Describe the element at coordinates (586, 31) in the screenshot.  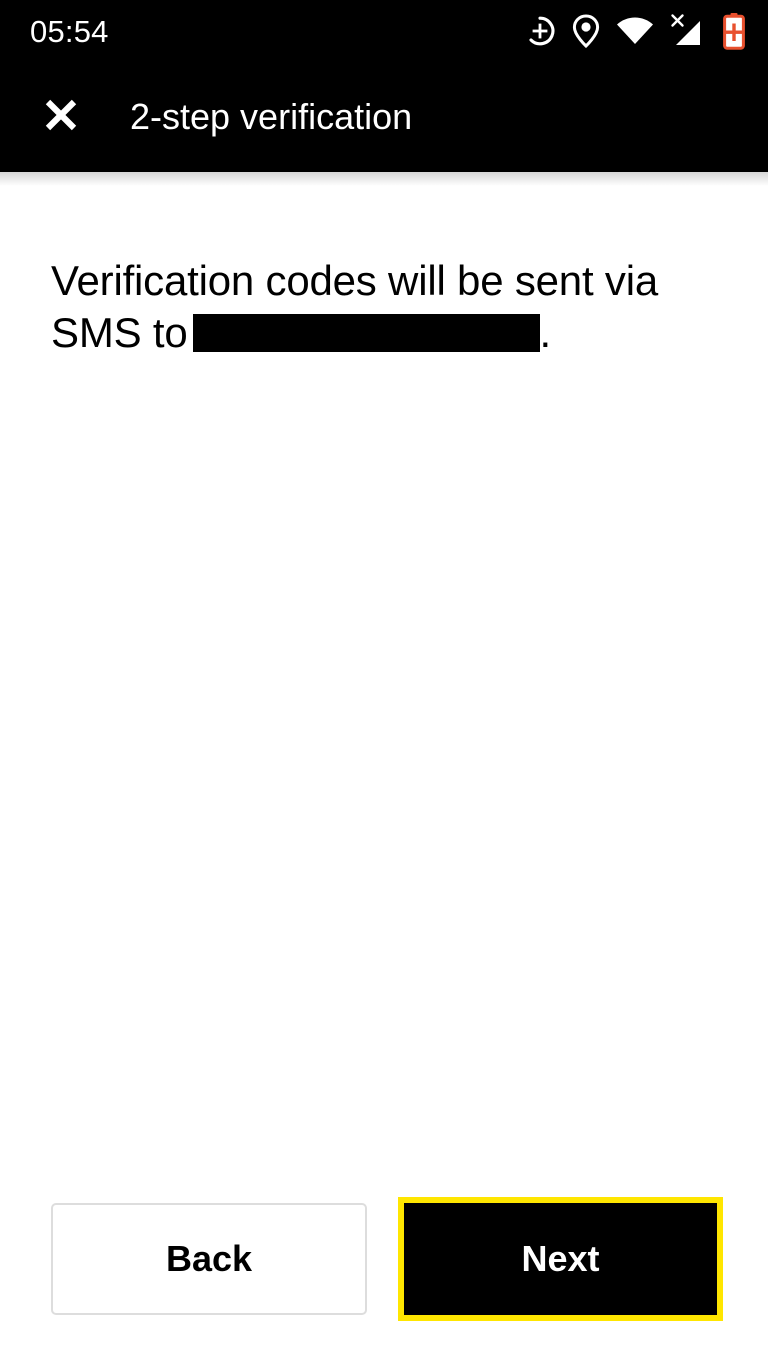
I see `location-pin-icon` at that location.